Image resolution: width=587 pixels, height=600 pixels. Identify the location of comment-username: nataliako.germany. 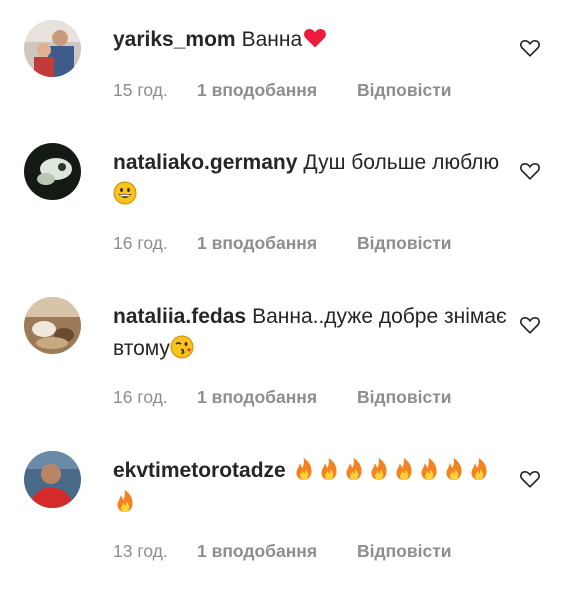
(205, 162).